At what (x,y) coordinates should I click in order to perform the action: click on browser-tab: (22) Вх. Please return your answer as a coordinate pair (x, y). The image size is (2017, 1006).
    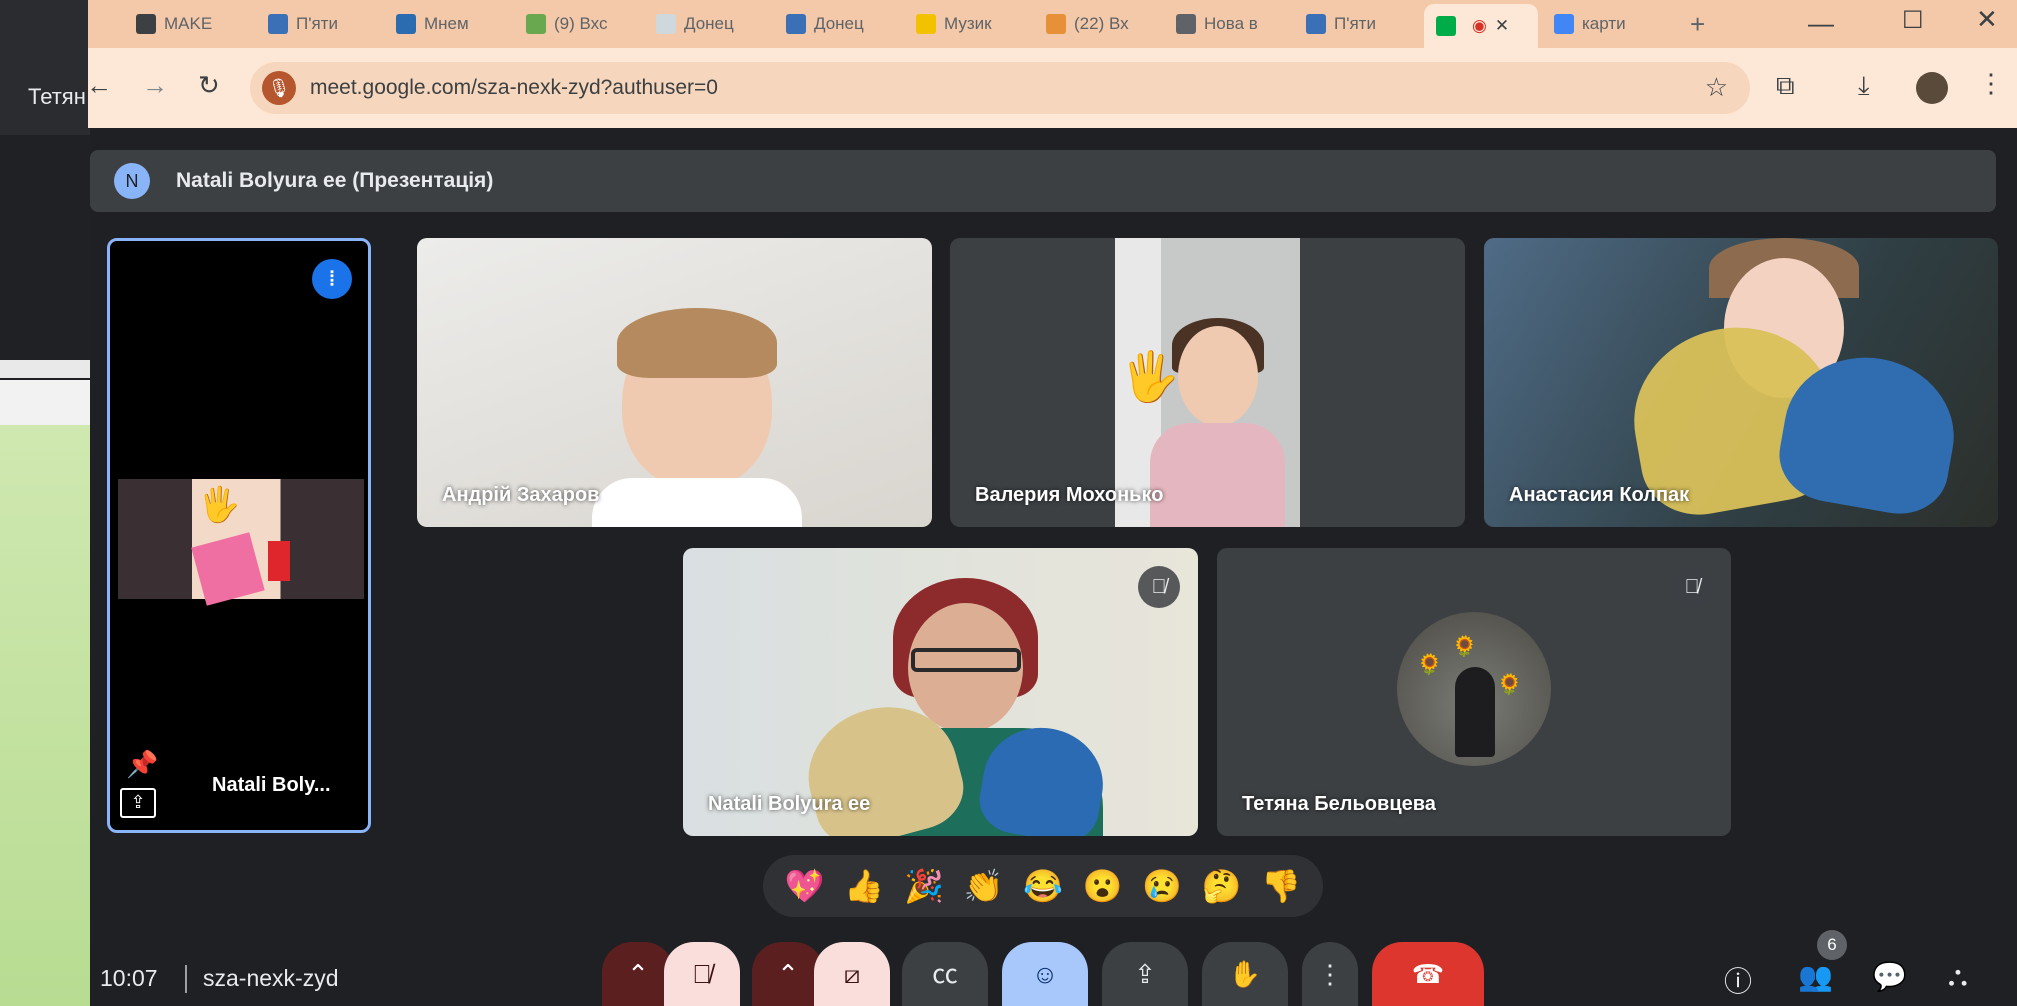
    Looking at the image, I should click on (1098, 24).